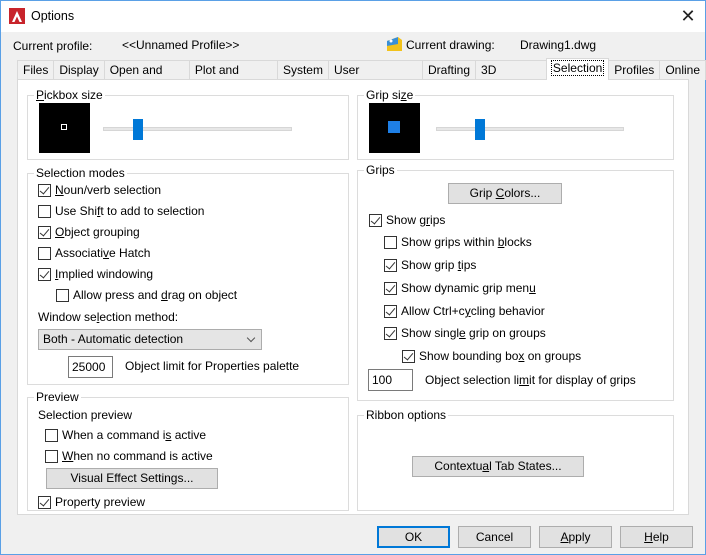 Image resolution: width=706 pixels, height=555 pixels. Describe the element at coordinates (430, 265) in the screenshot. I see `show-grip-tips-checkbox: Show grip tips` at that location.